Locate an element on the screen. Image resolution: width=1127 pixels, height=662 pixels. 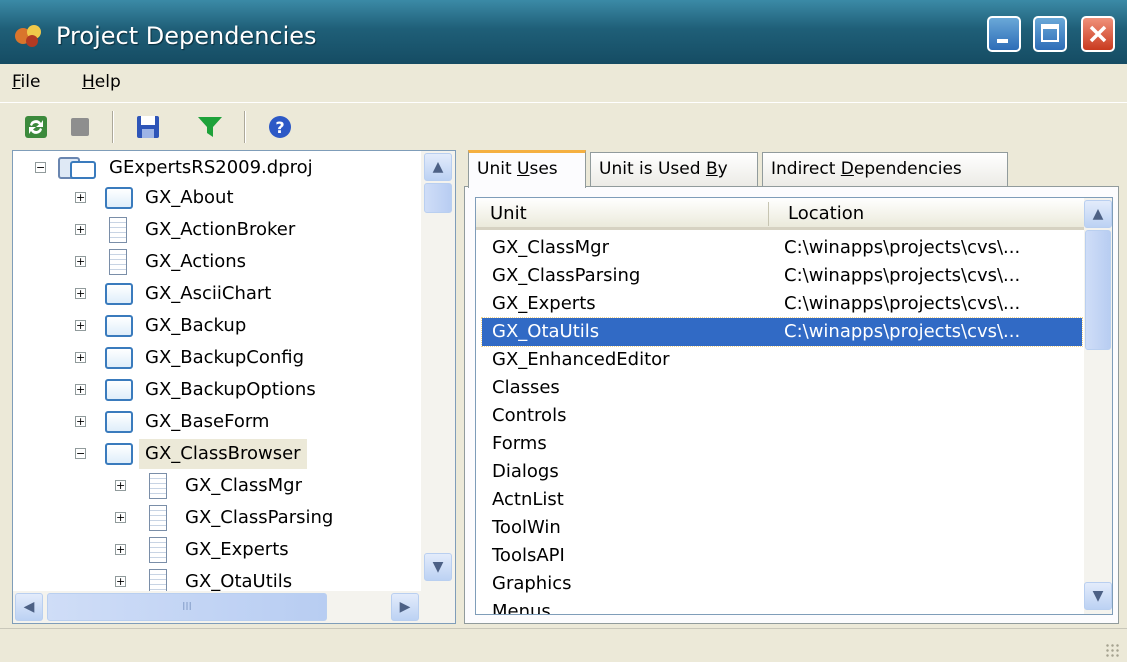
maximize-button is located at coordinates (1050, 34).